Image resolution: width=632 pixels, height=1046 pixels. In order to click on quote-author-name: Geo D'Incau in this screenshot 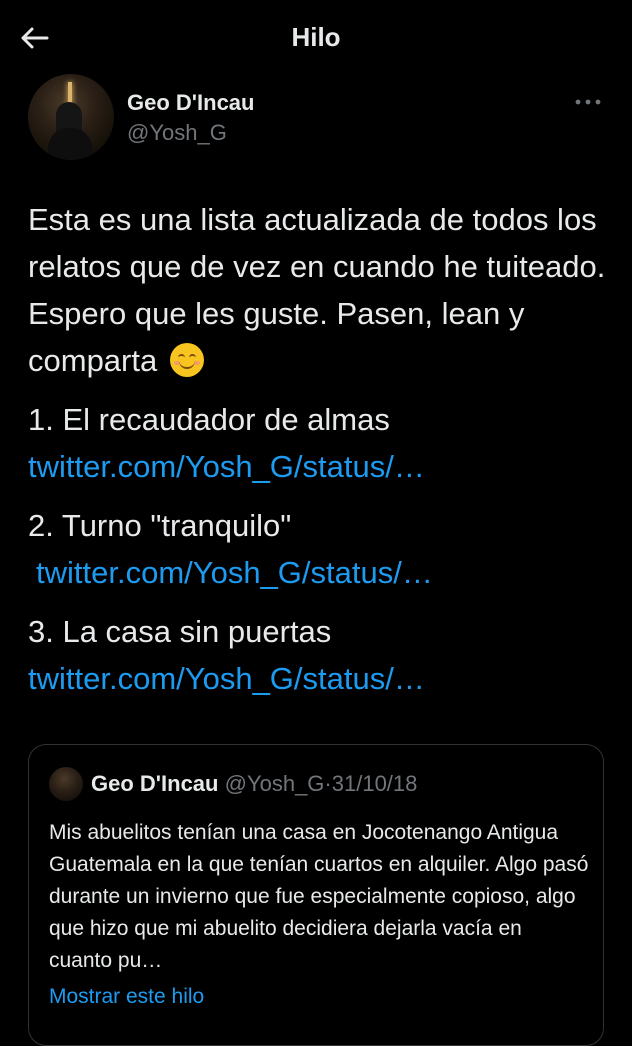, I will do `click(155, 783)`.